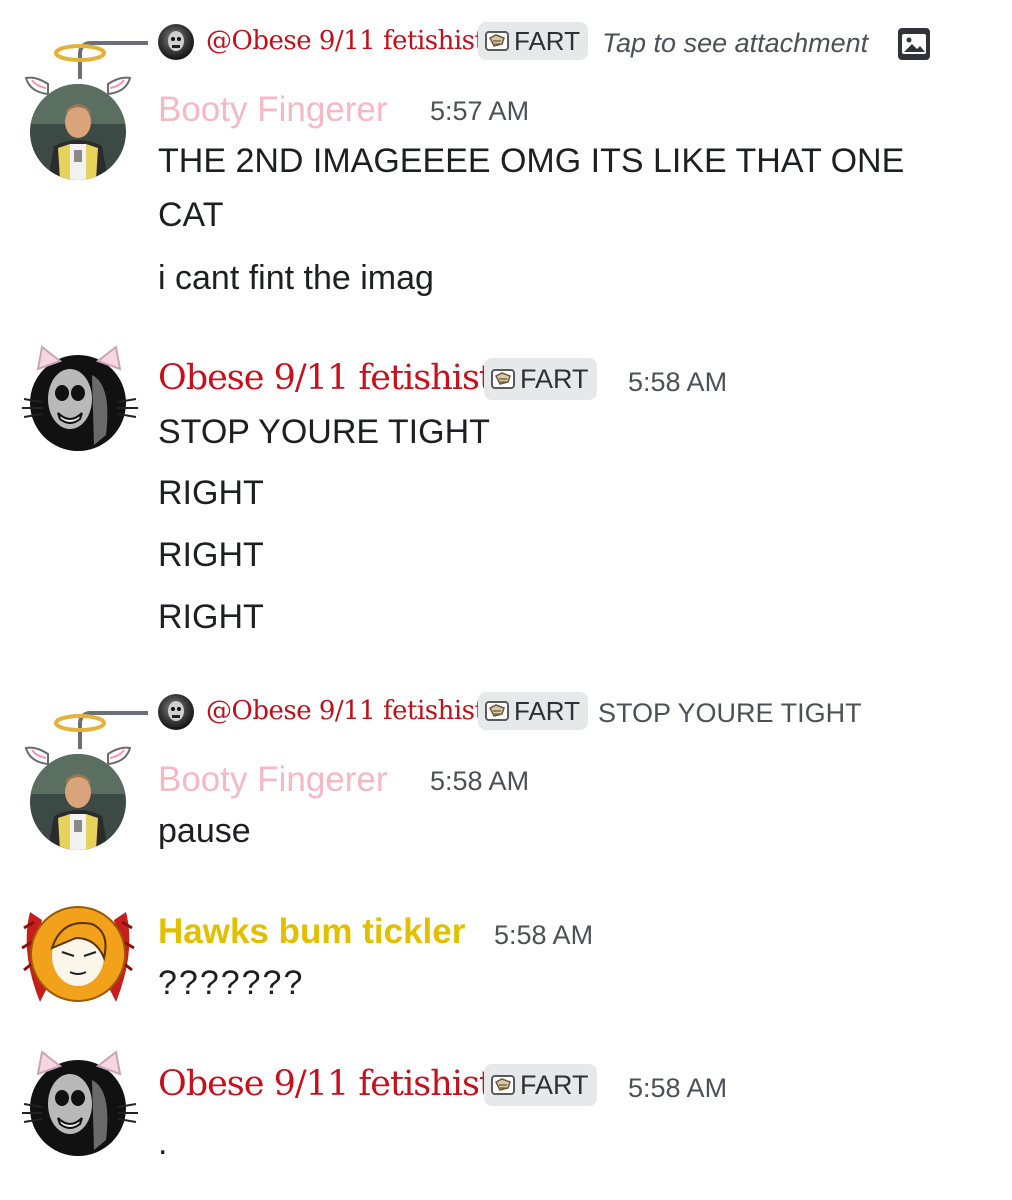  I want to click on message-line: ., so click(163, 1143).